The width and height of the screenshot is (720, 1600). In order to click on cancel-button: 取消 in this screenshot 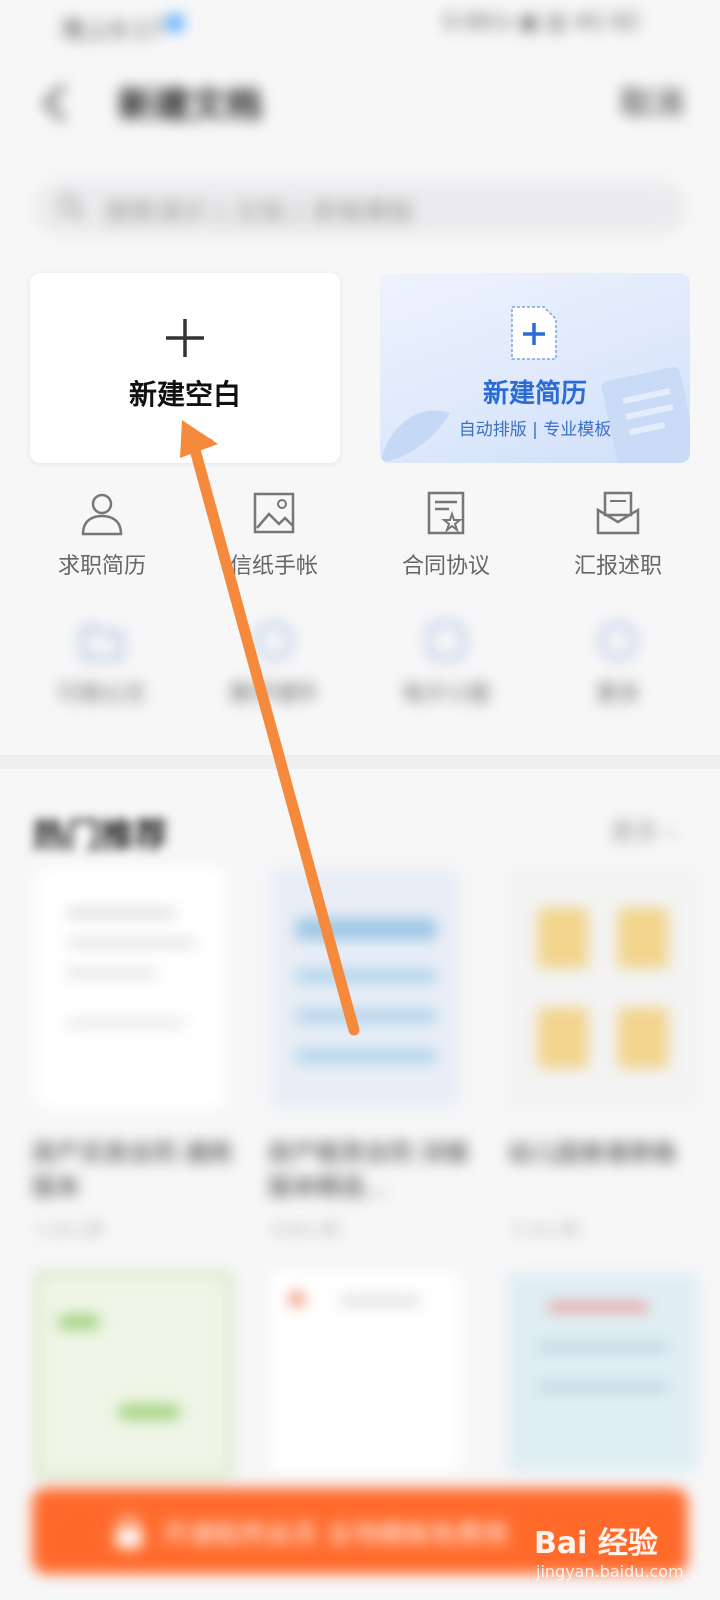, I will do `click(652, 101)`.